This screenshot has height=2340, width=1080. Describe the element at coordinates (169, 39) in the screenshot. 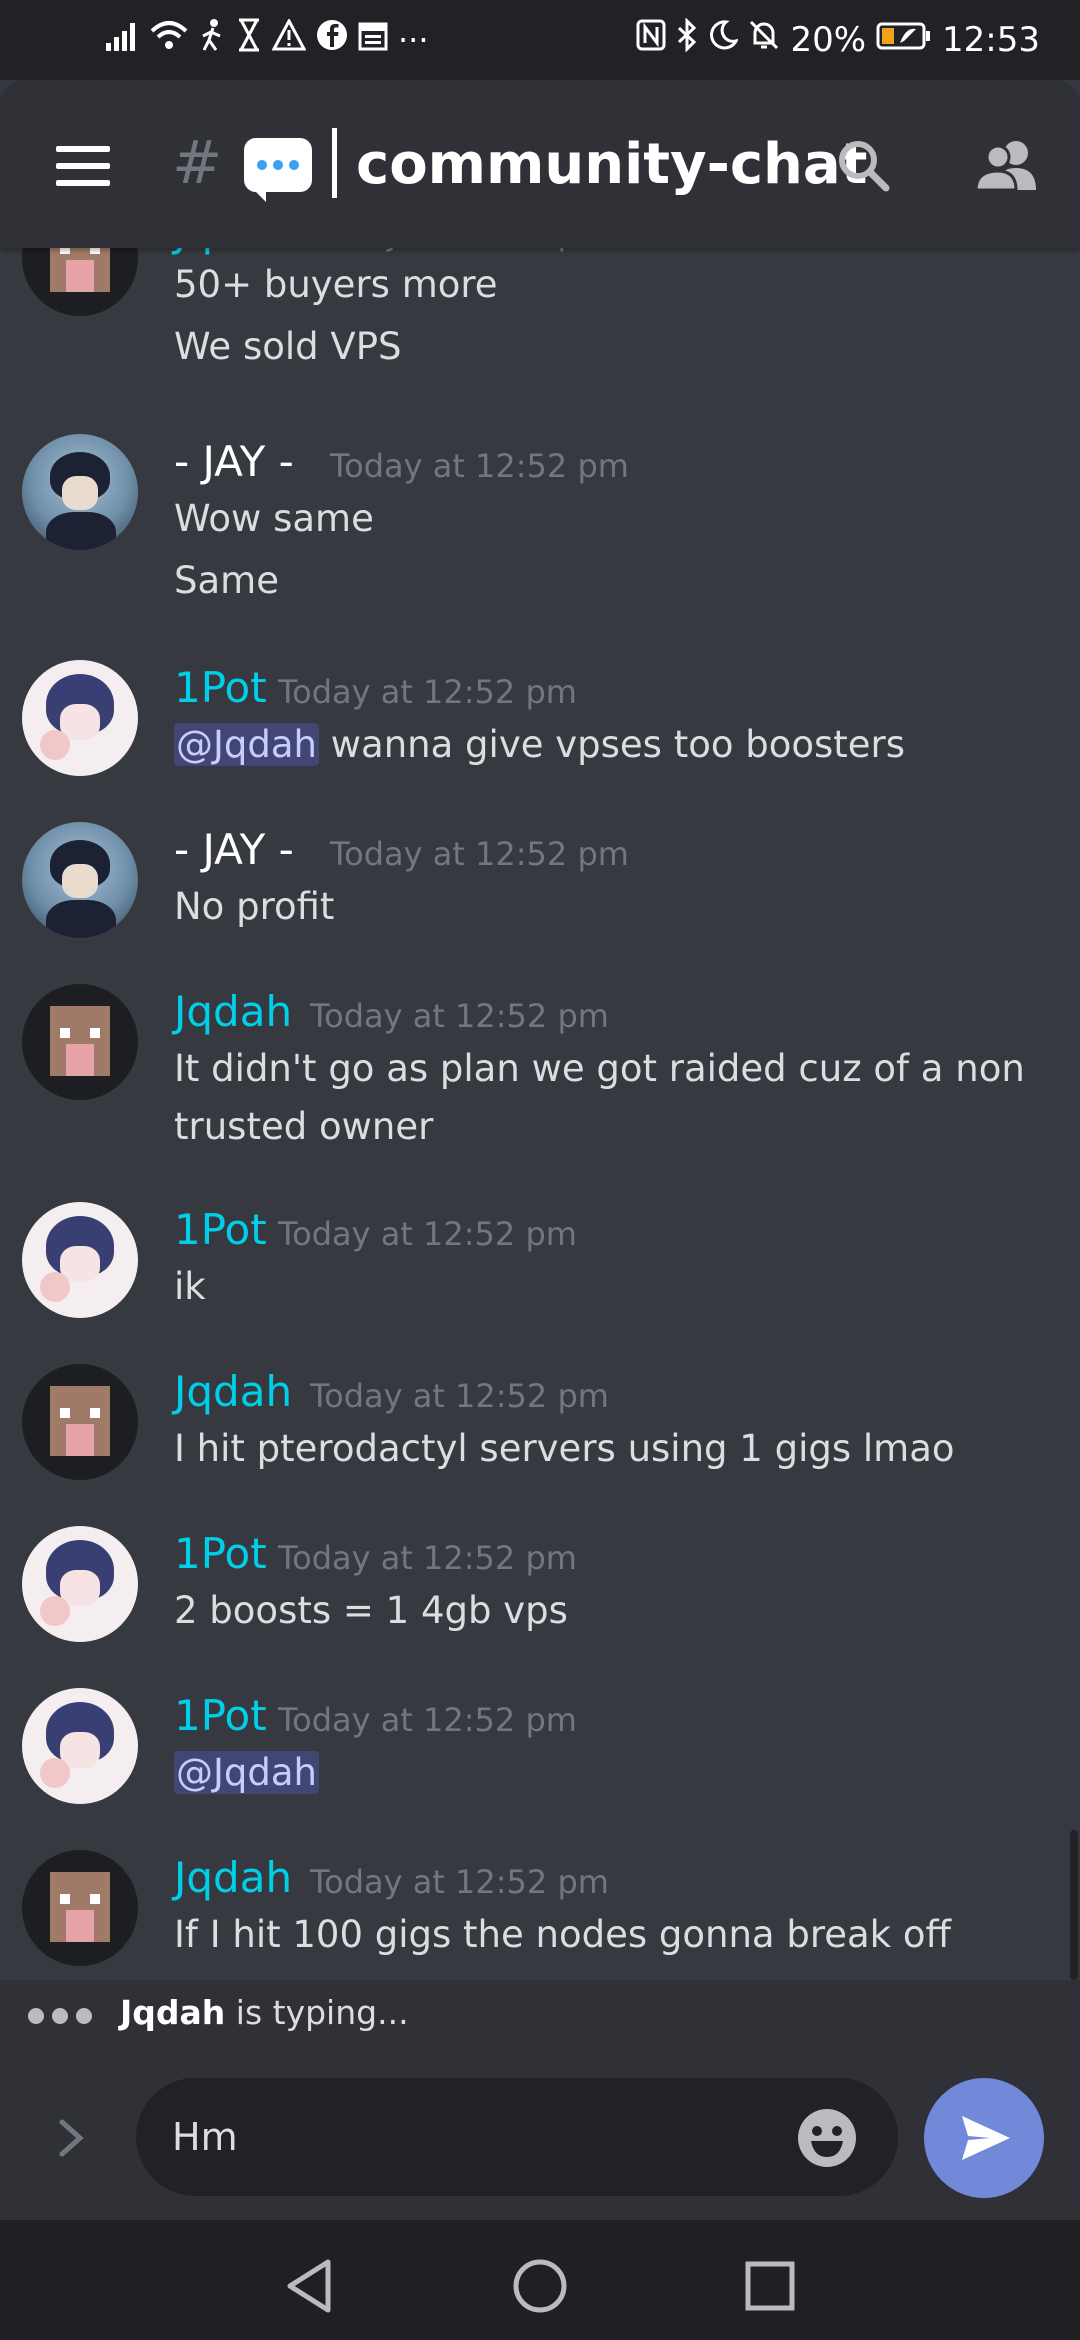

I see `wifi-icon` at that location.